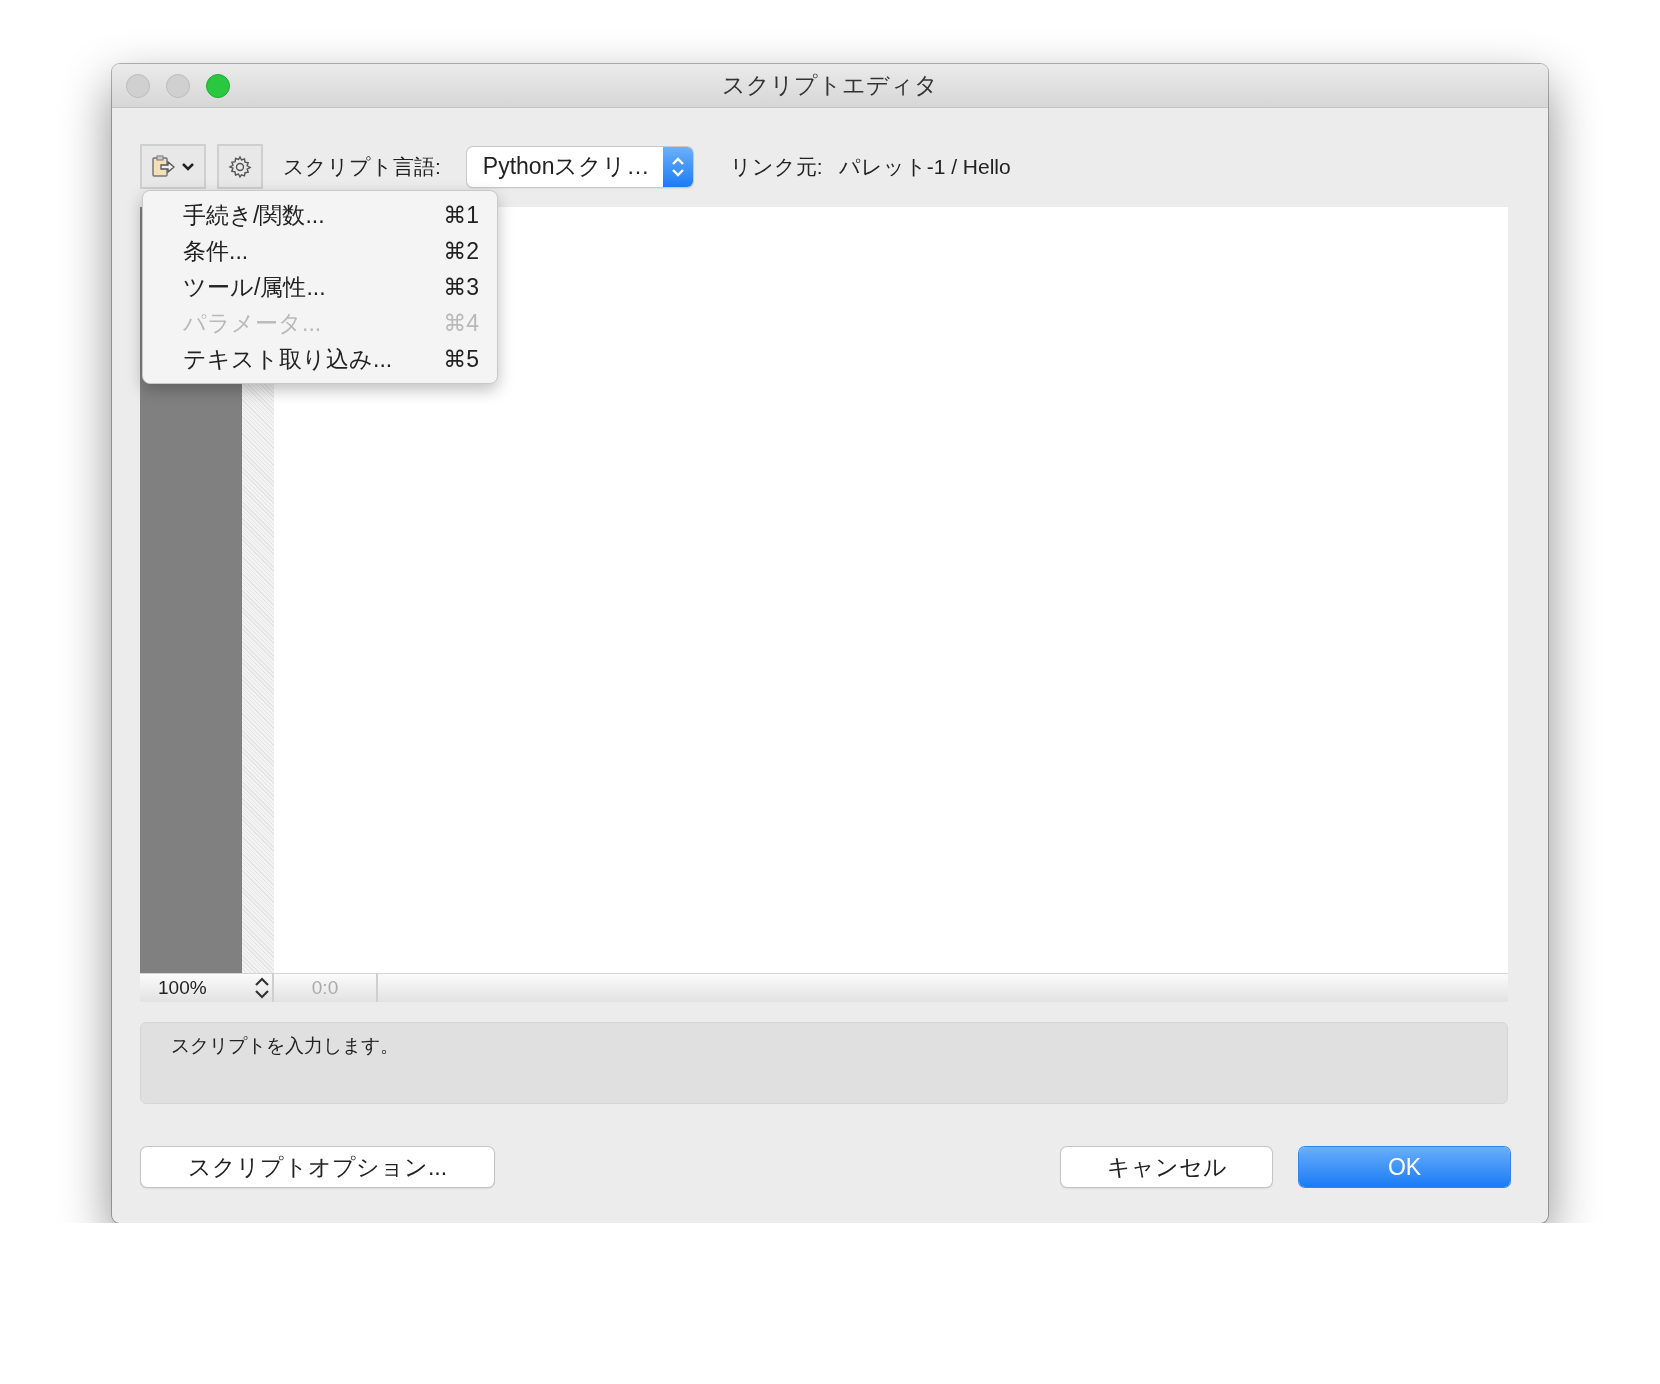 This screenshot has height=1384, width=1660. Describe the element at coordinates (362, 166) in the screenshot. I see `script-language-label: スクリプト言語:` at that location.